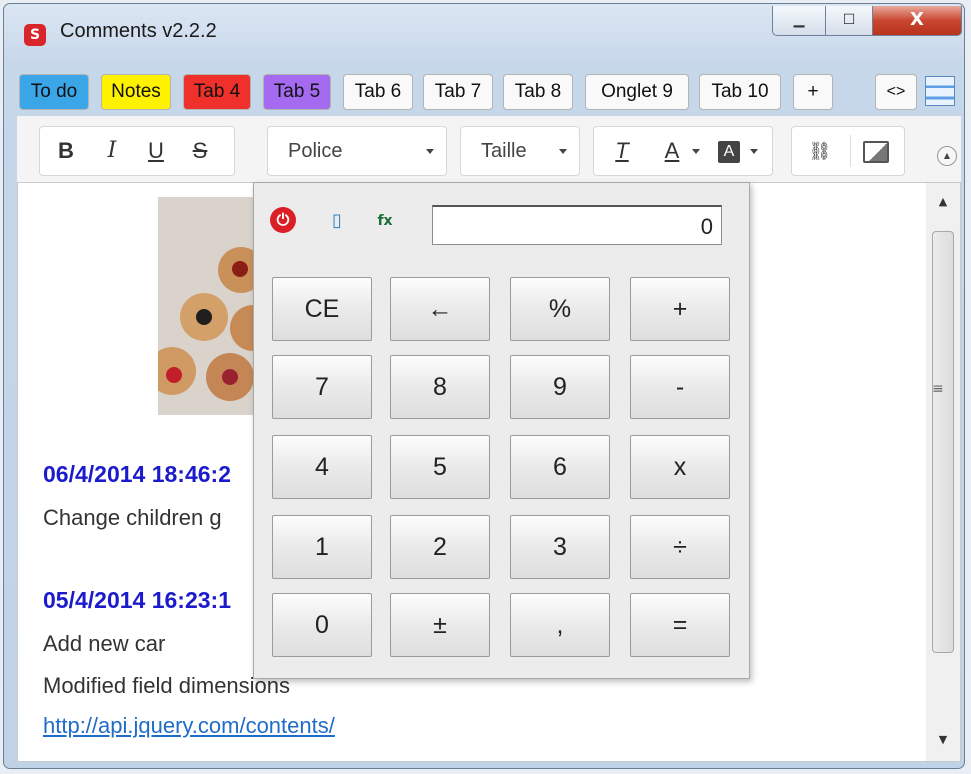  I want to click on close-button: X, so click(917, 21).